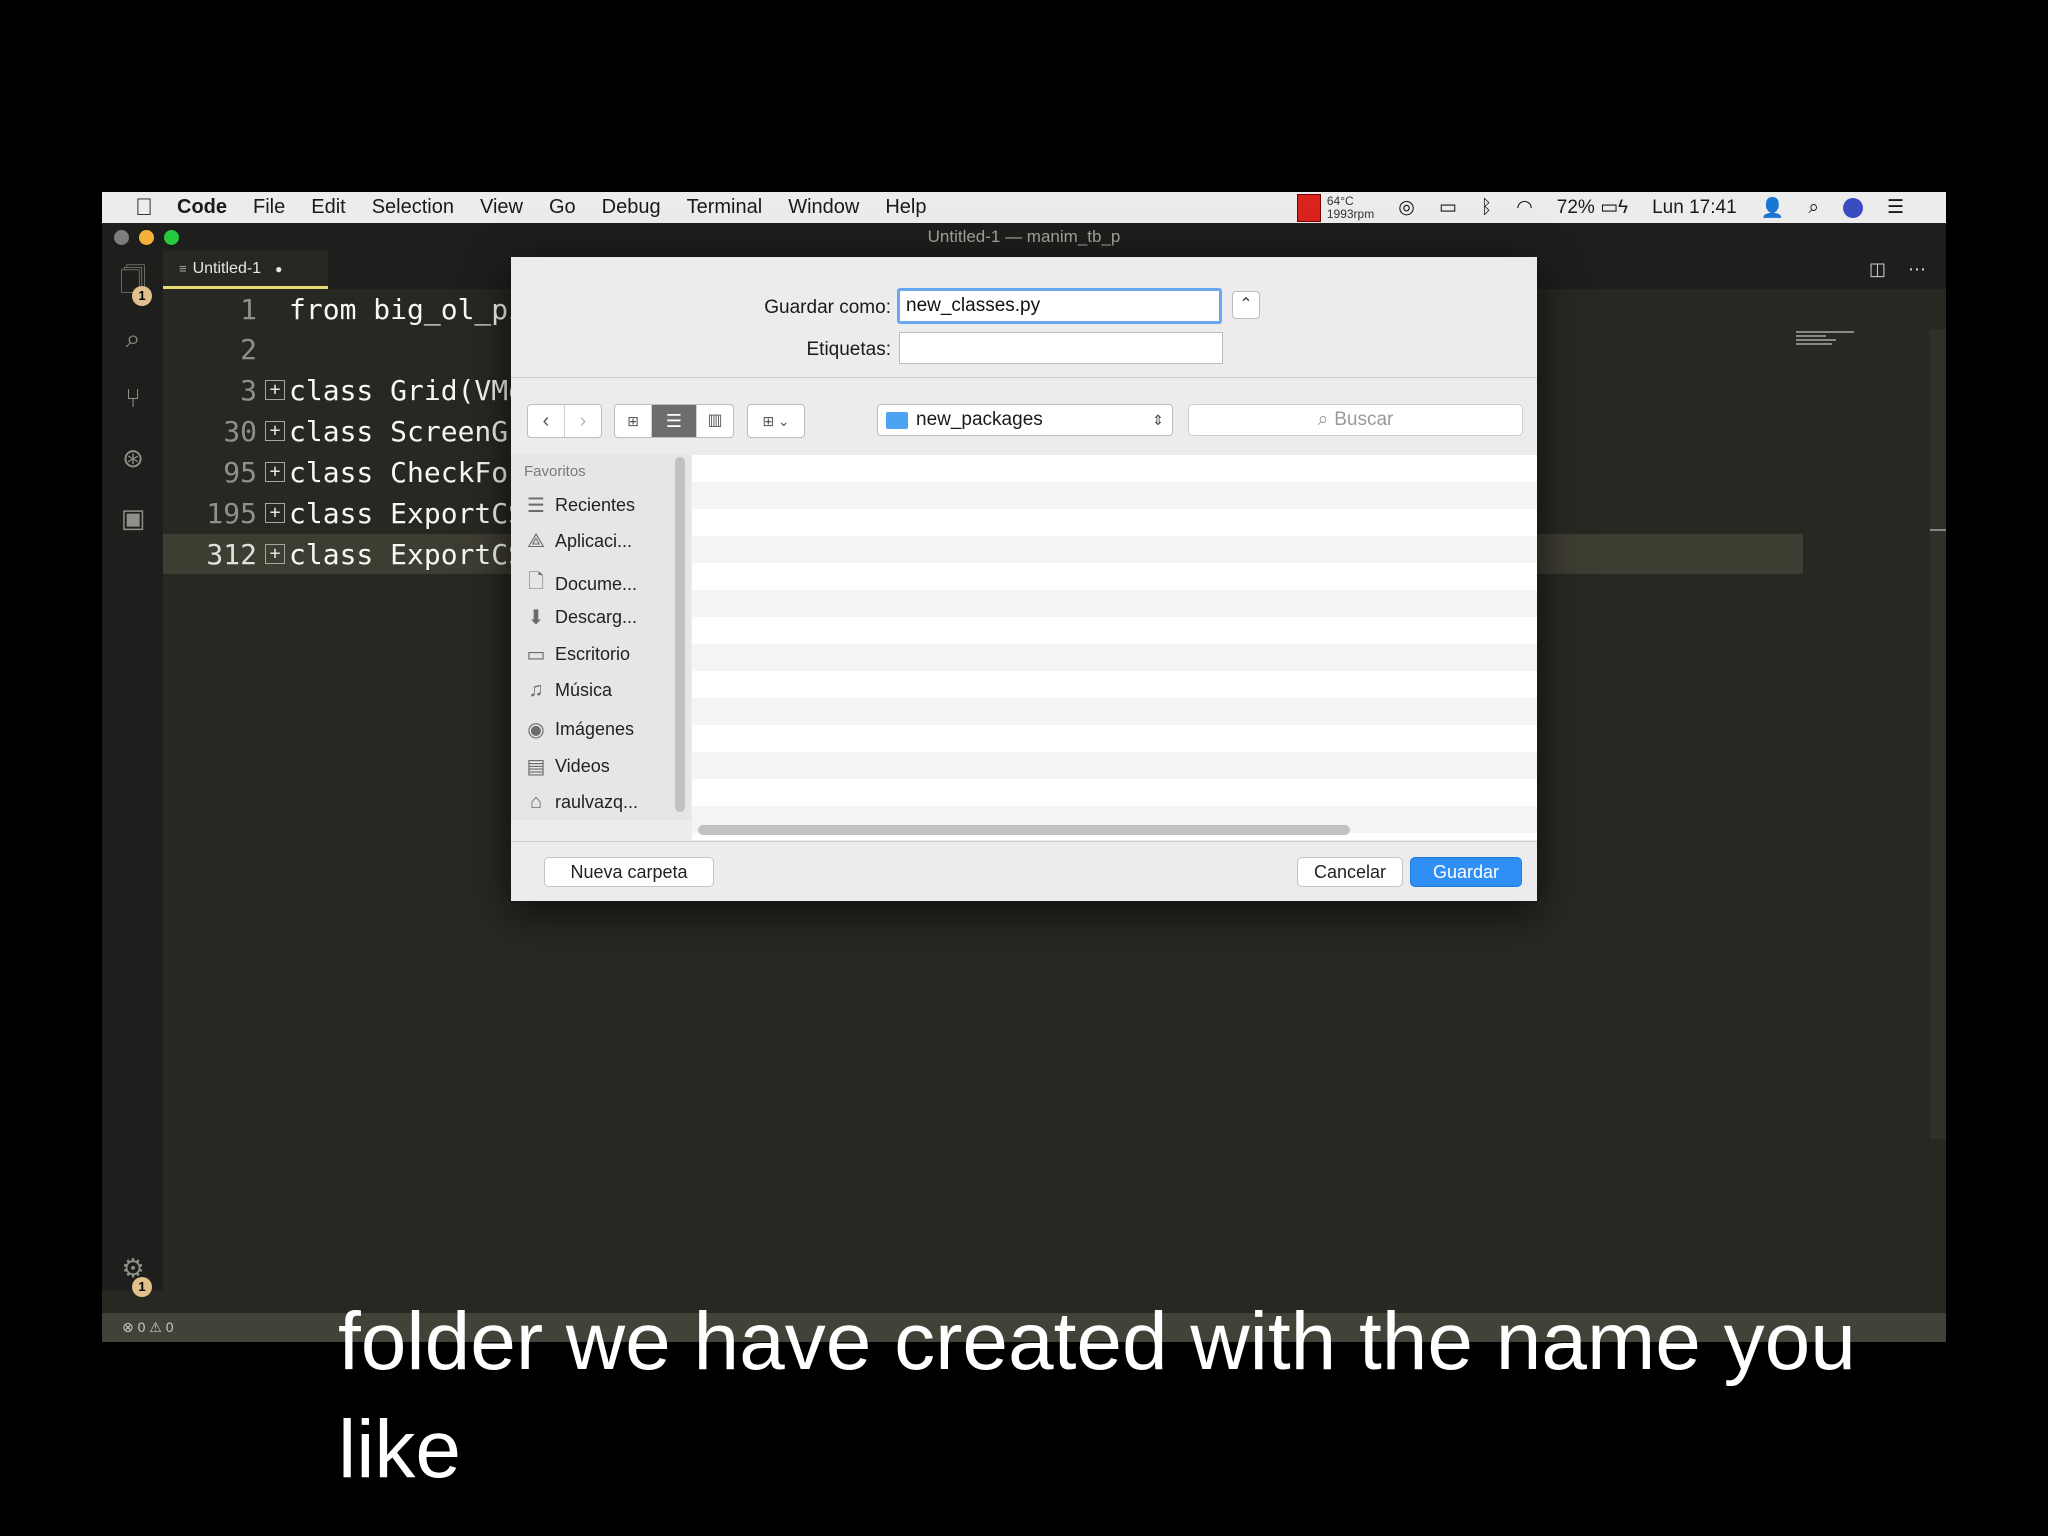 Image resolution: width=2048 pixels, height=1536 pixels. I want to click on menu-view: View, so click(501, 207).